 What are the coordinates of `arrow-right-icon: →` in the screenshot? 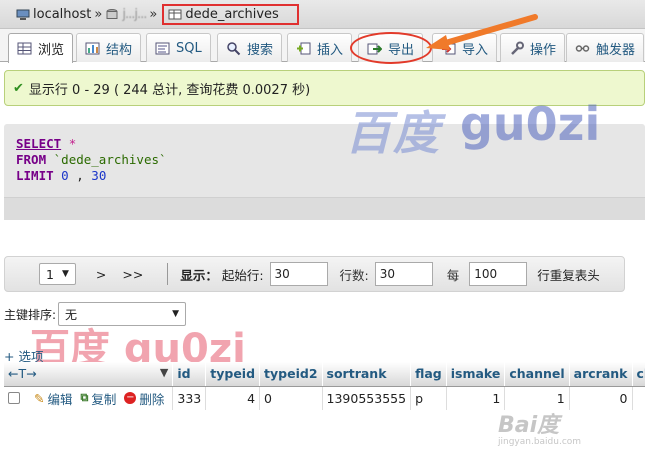 It's located at (31, 374).